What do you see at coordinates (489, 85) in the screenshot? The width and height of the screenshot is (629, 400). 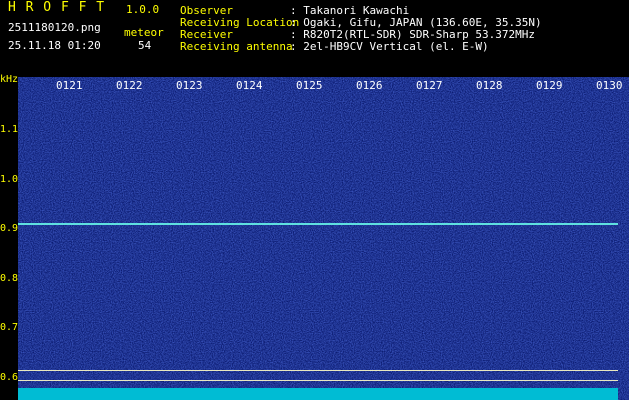 I see `x-tick-label: 0128` at bounding box center [489, 85].